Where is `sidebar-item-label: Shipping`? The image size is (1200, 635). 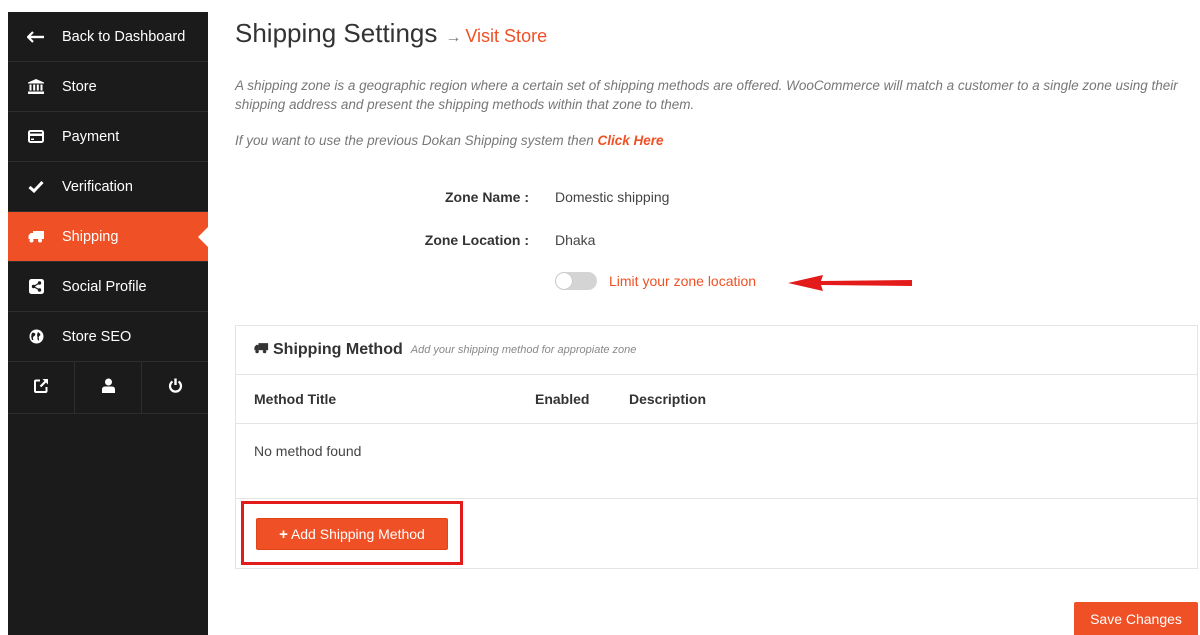 sidebar-item-label: Shipping is located at coordinates (90, 236).